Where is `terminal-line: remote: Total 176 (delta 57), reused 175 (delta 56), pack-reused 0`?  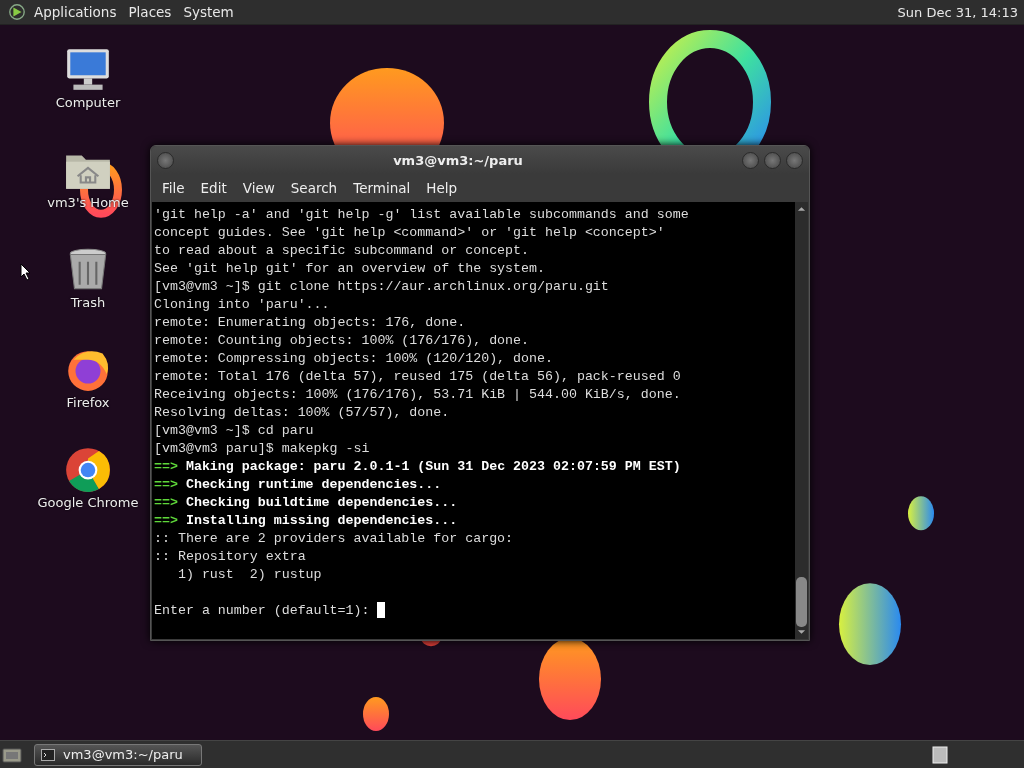
terminal-line: remote: Total 176 (delta 57), reused 175 (delta 56), pack-reused 0 is located at coordinates (417, 376).